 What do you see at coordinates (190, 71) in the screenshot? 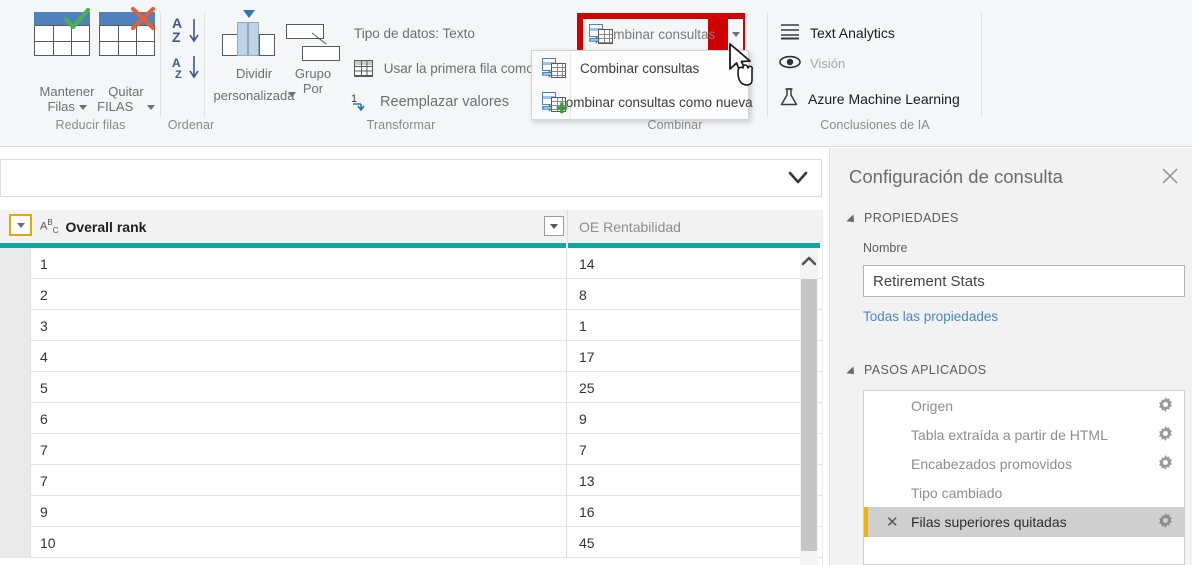
I see `sort-descending-icon: A Z` at bounding box center [190, 71].